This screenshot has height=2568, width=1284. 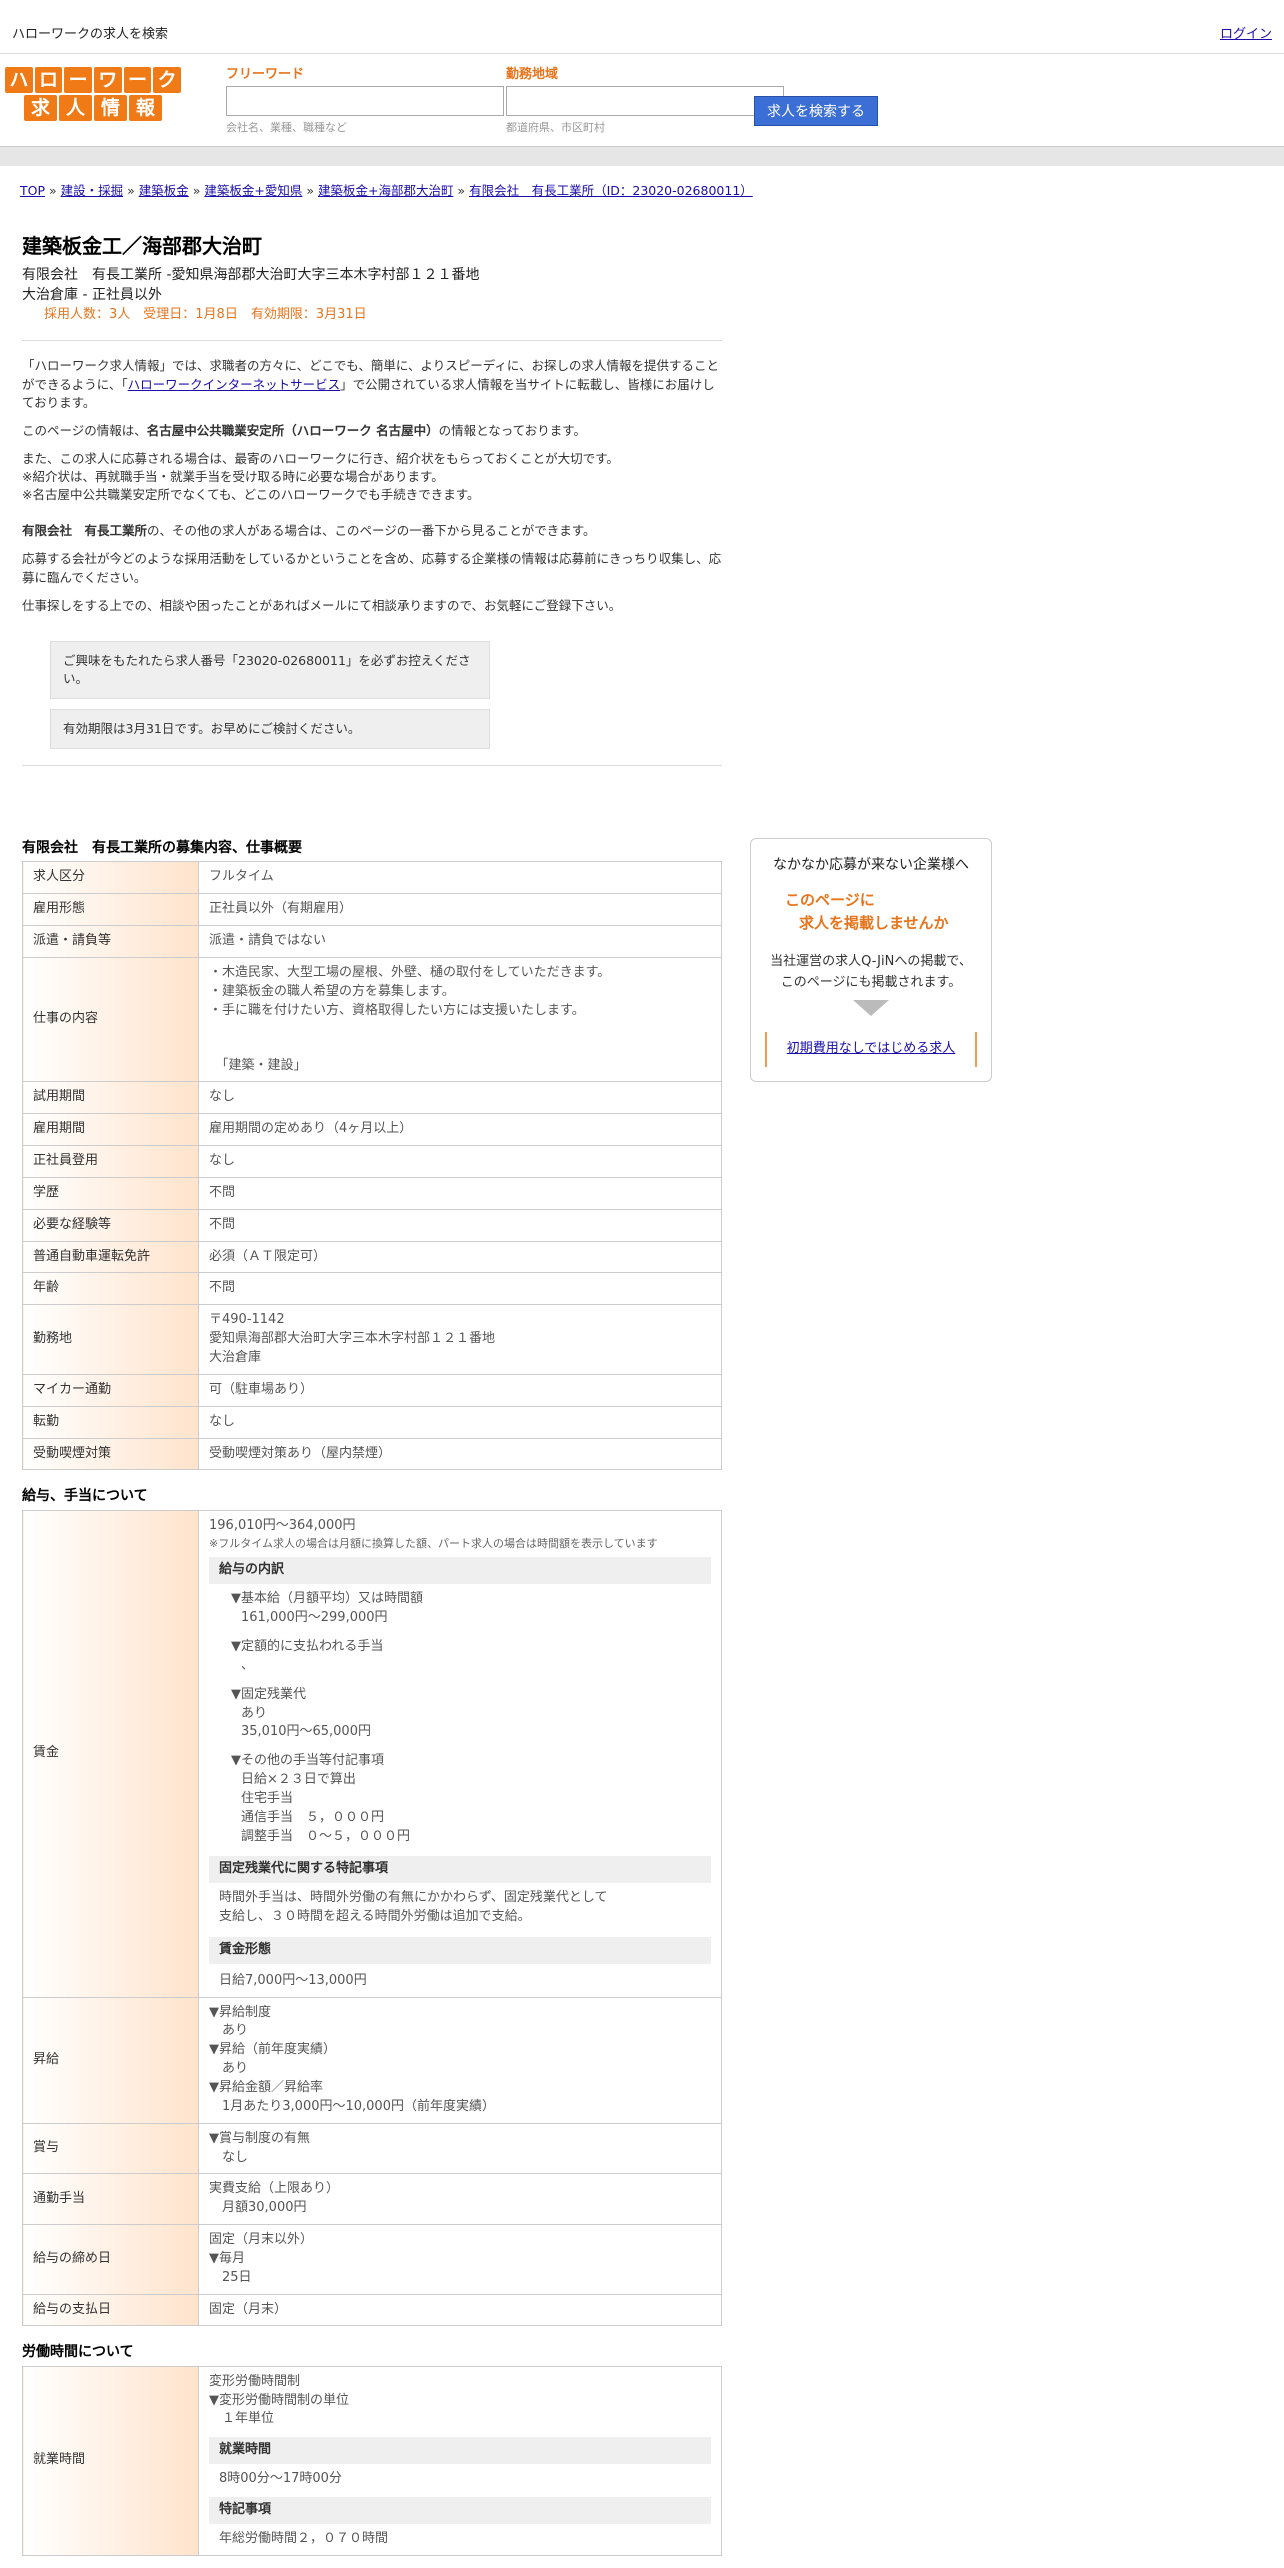 What do you see at coordinates (255, 2381) in the screenshot?
I see `hours-line: 変形労働時間制` at bounding box center [255, 2381].